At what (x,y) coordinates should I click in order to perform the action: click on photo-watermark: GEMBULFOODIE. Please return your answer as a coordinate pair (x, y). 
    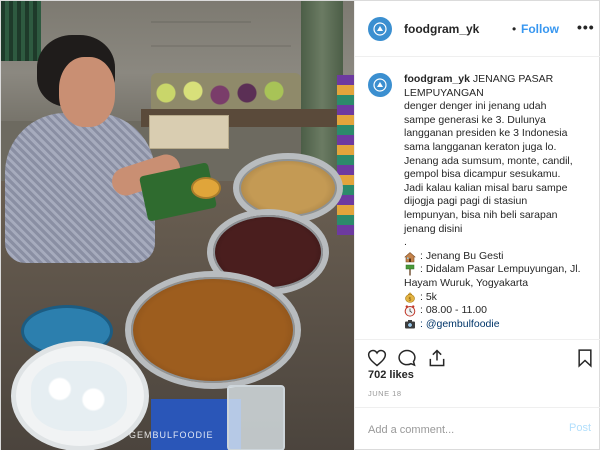
    Looking at the image, I should click on (171, 435).